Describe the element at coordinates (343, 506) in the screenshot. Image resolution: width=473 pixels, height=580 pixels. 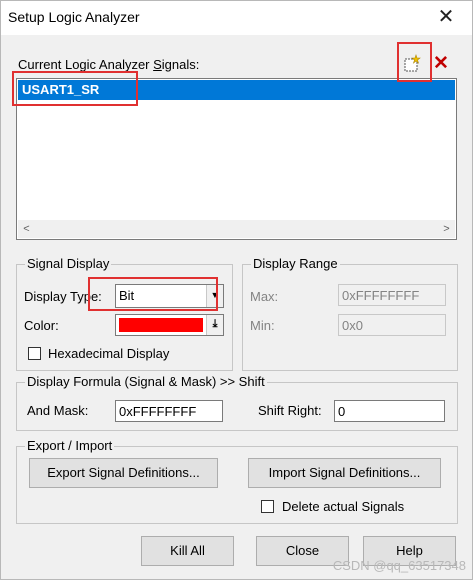
I see `delete-actual-signals-label: Delete actual Signals` at that location.